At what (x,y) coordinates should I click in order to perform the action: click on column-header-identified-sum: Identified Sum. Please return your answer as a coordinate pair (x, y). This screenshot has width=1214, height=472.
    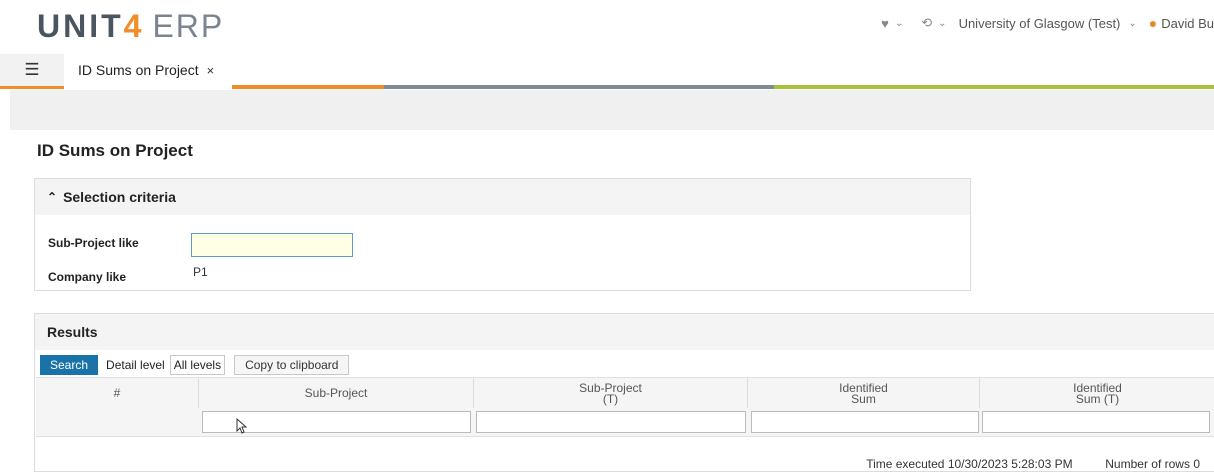
    Looking at the image, I should click on (864, 393).